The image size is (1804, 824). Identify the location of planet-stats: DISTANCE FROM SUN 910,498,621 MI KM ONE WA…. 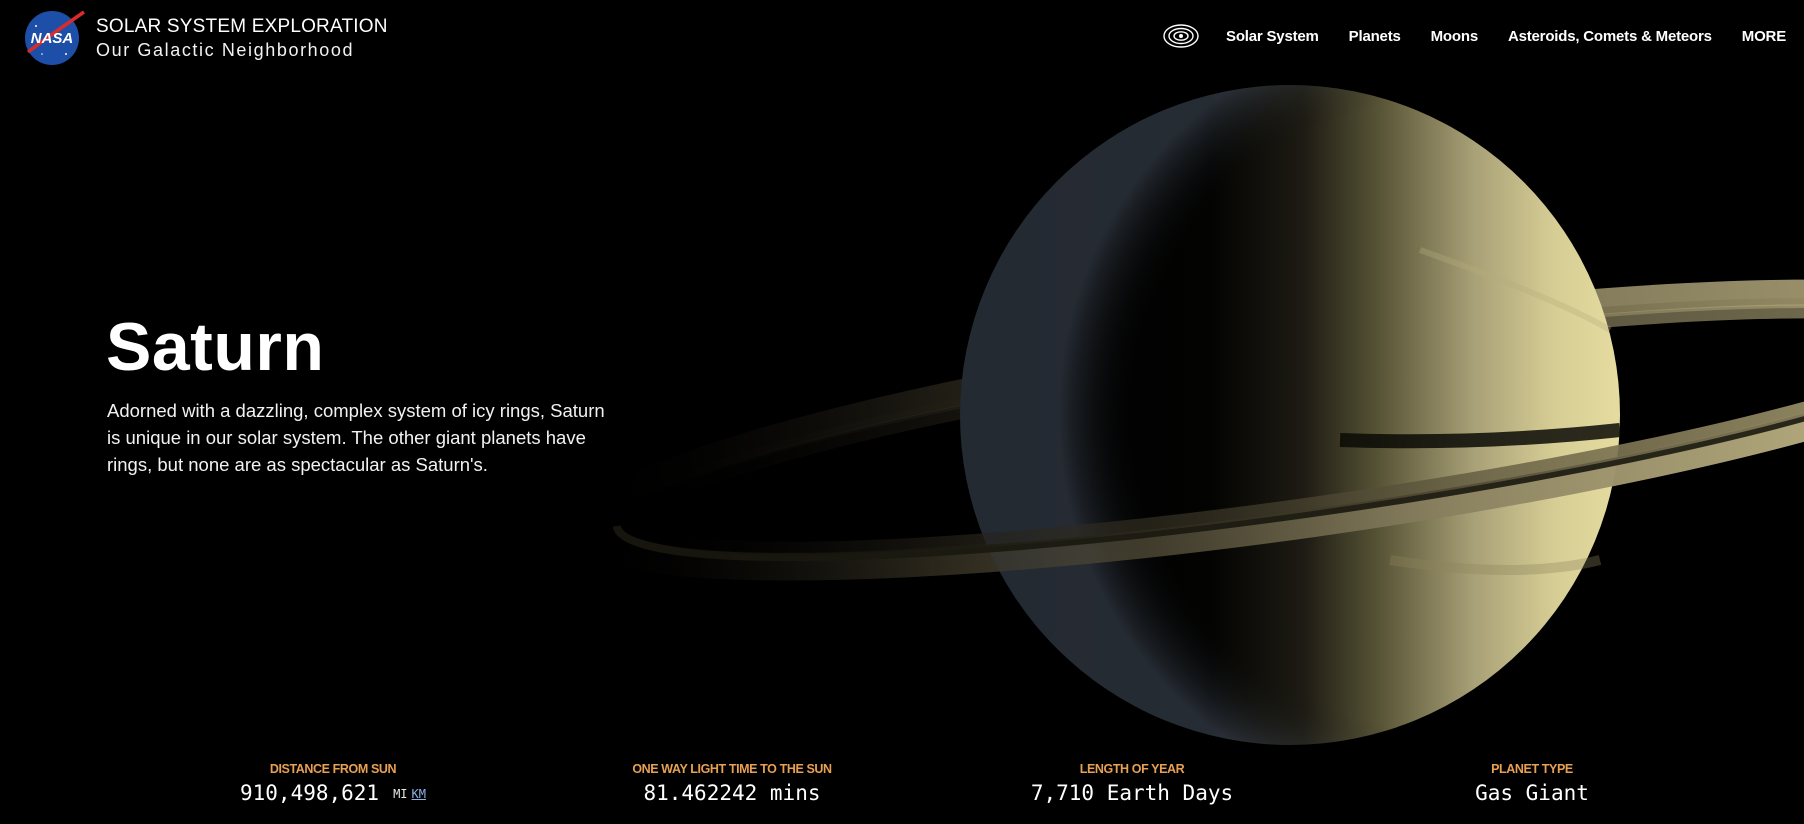
(902, 793).